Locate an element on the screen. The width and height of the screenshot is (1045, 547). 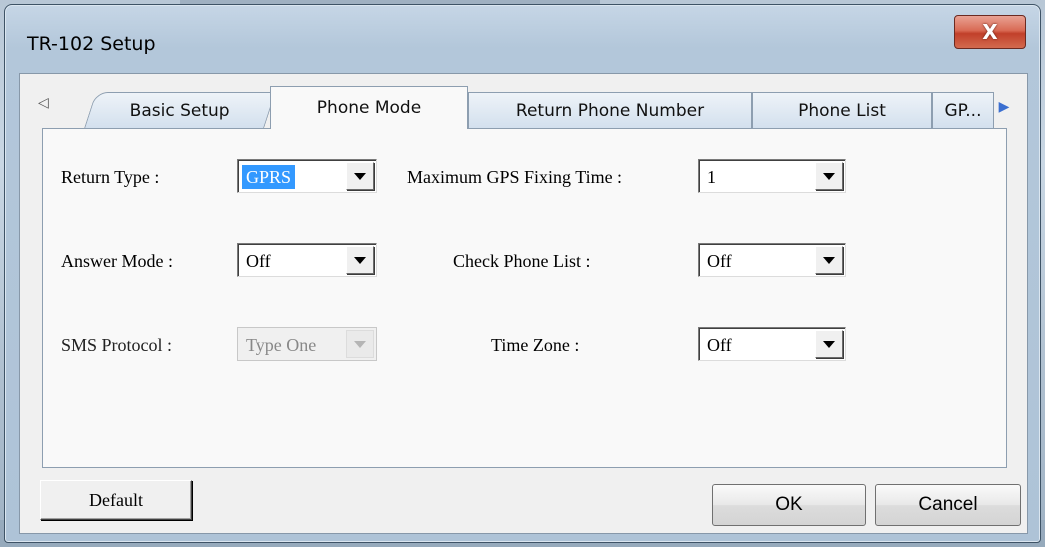
tab-phone-mode: Phone Mode is located at coordinates (369, 107).